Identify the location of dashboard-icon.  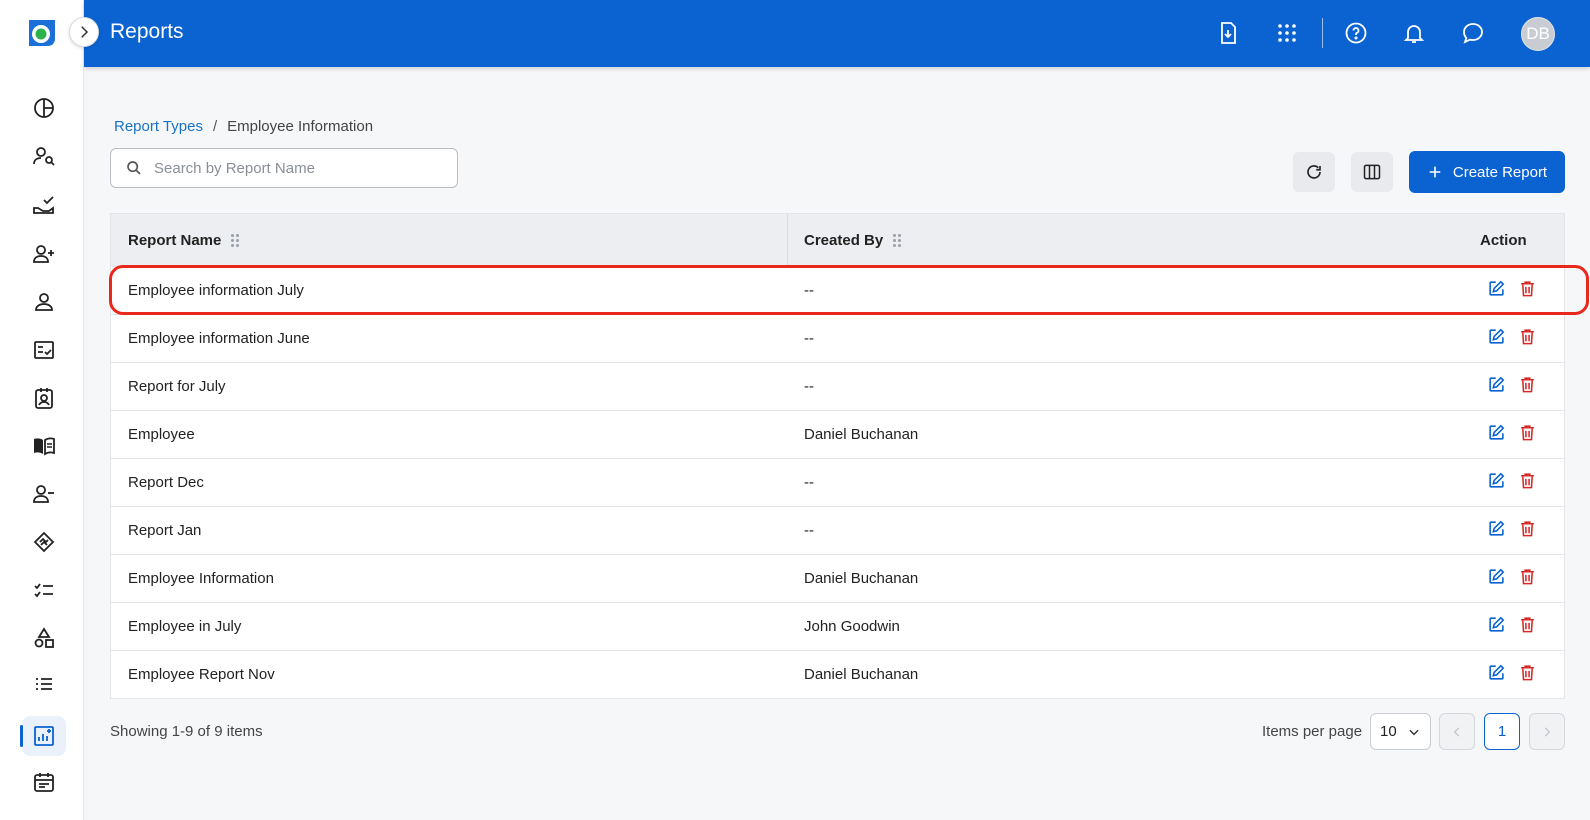
(44, 108).